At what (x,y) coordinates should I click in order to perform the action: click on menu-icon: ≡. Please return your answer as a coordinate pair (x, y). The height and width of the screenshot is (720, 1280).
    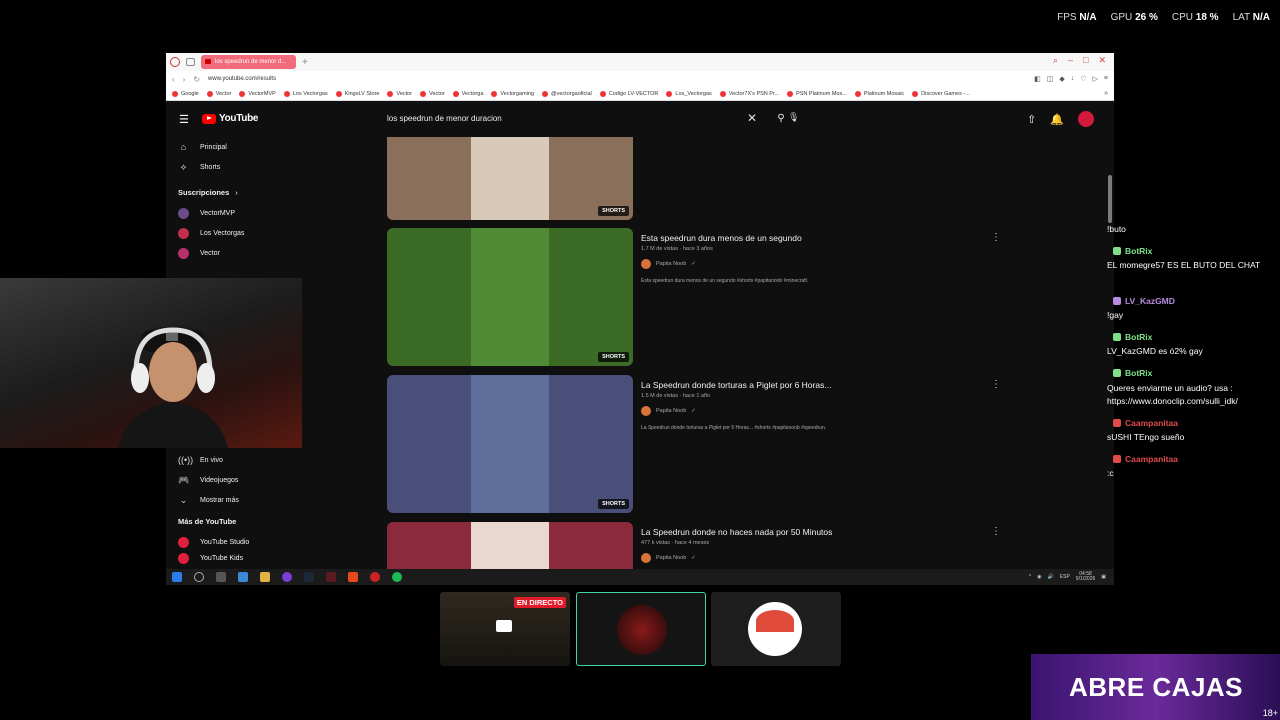
    Looking at the image, I should click on (1106, 79).